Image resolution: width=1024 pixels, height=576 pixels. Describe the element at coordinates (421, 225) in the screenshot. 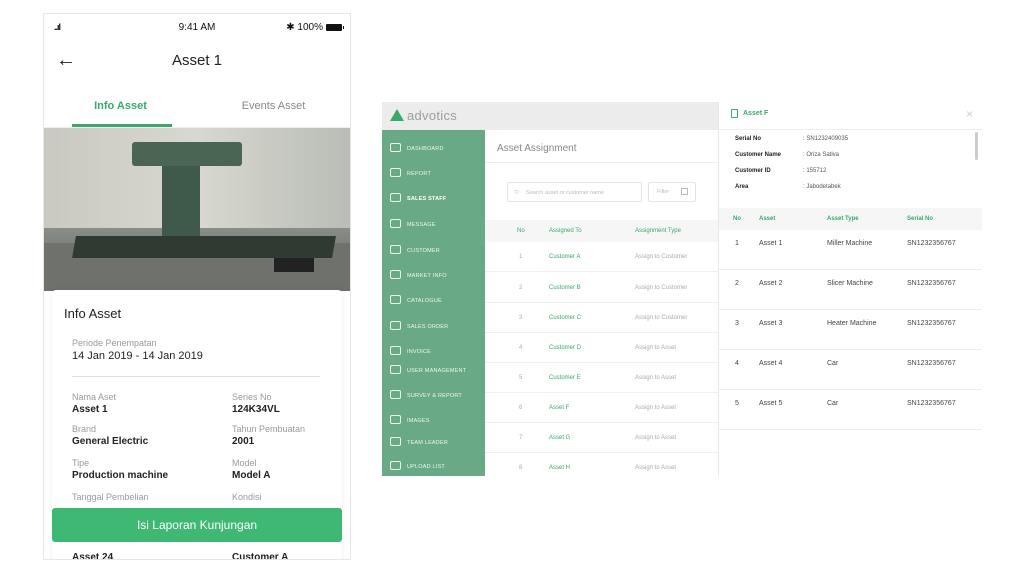

I see `nav-label: MESSAGE` at that location.